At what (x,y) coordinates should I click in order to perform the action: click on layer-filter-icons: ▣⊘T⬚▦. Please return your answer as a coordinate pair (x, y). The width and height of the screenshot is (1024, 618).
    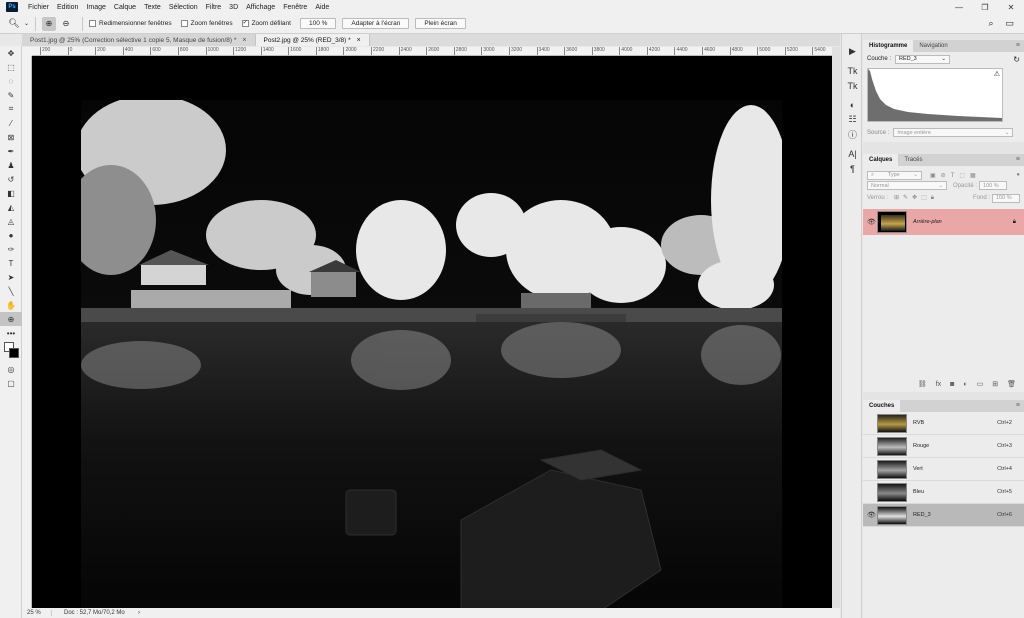
    Looking at the image, I should click on (955, 175).